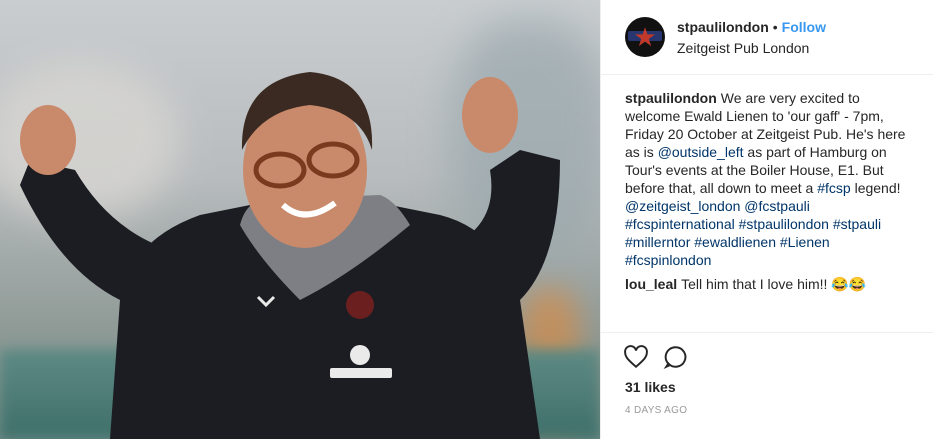  What do you see at coordinates (668, 260) in the screenshot?
I see `hashtag-link: #fcspinlondon` at bounding box center [668, 260].